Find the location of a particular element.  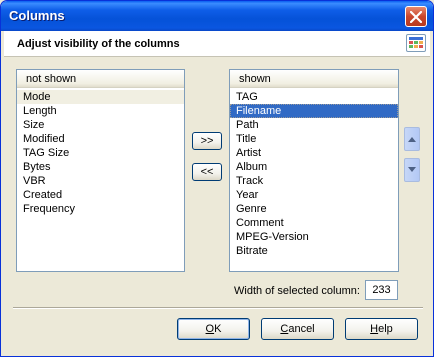

help-button: Help is located at coordinates (381, 329).